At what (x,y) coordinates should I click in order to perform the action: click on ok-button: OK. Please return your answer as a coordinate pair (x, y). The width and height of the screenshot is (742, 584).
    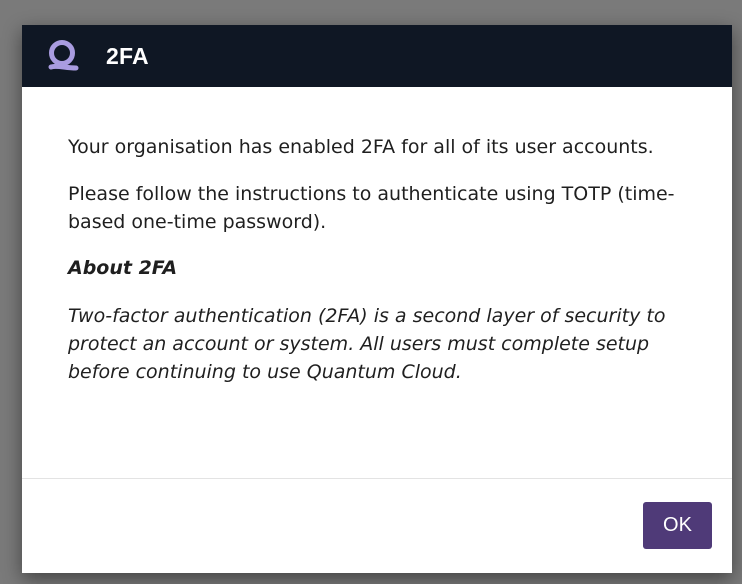
    Looking at the image, I should click on (677, 525).